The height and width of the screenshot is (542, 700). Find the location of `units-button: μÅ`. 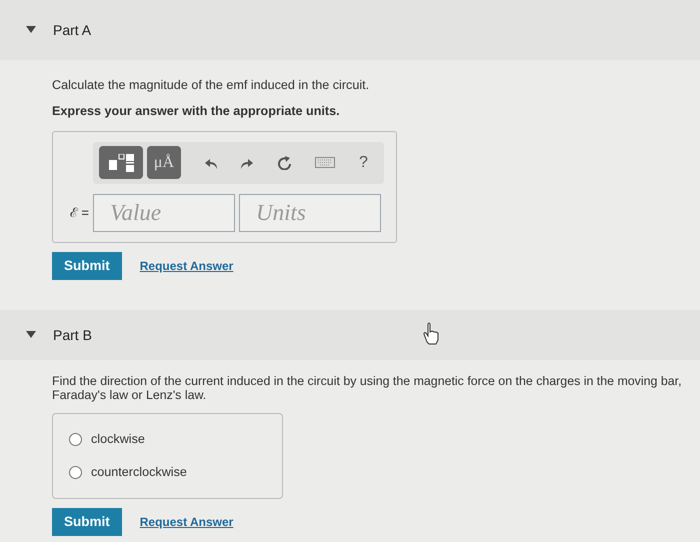

units-button: μÅ is located at coordinates (164, 163).